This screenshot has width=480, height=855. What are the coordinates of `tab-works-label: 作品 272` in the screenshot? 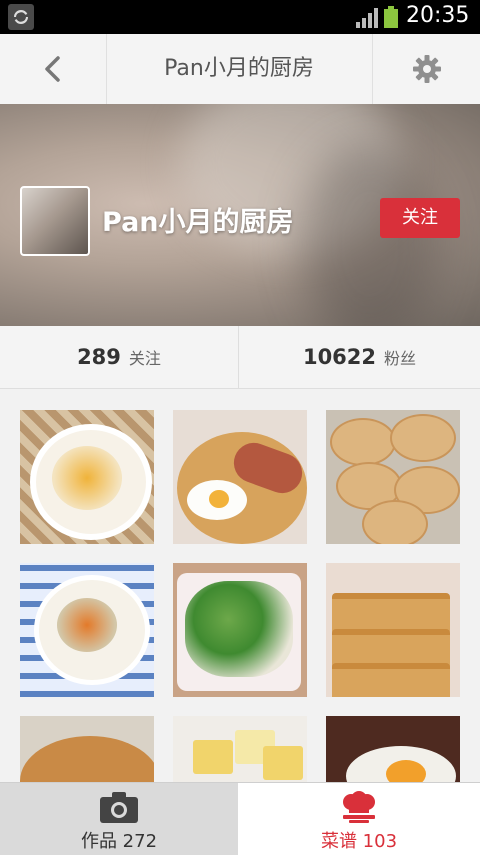 It's located at (119, 841).